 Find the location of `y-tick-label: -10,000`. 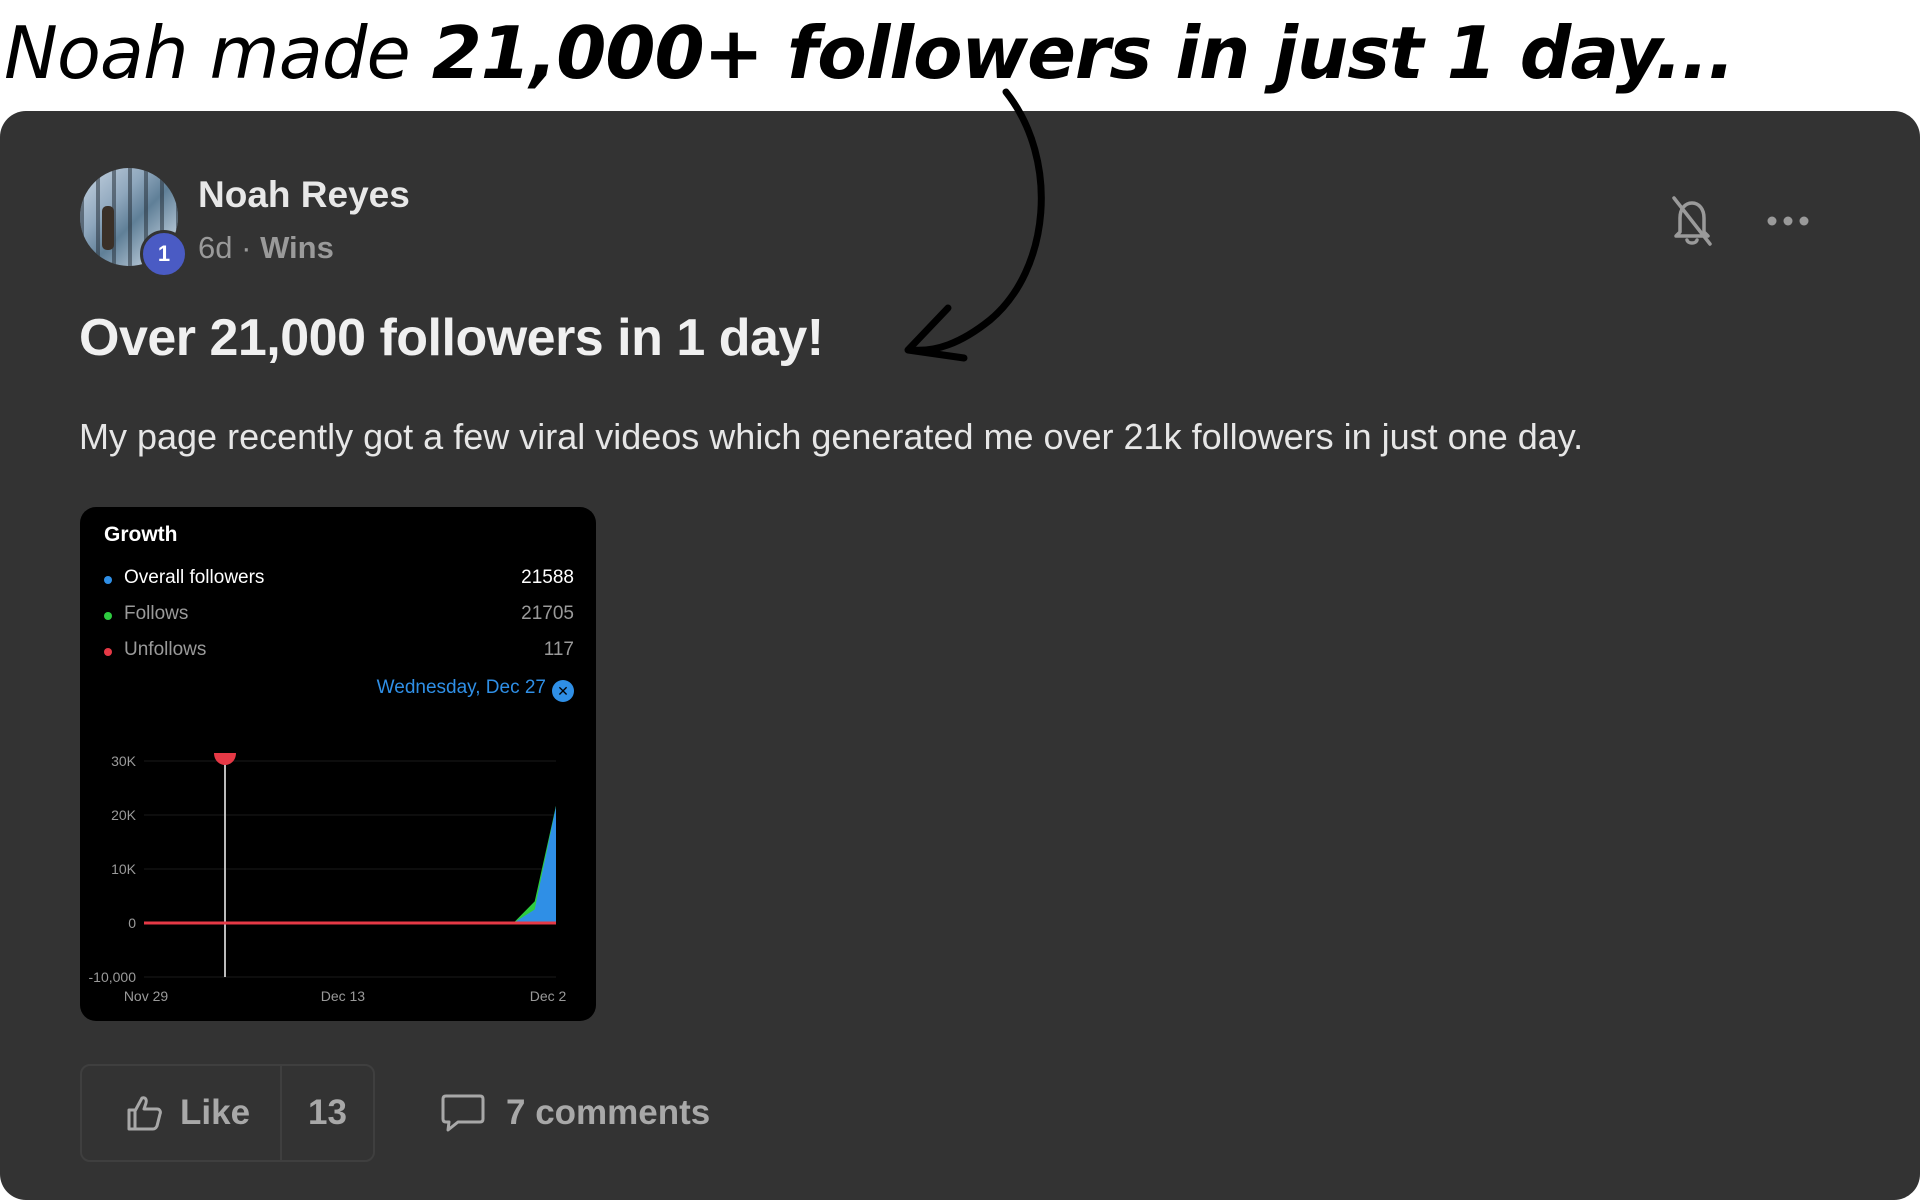

y-tick-label: -10,000 is located at coordinates (113, 977).